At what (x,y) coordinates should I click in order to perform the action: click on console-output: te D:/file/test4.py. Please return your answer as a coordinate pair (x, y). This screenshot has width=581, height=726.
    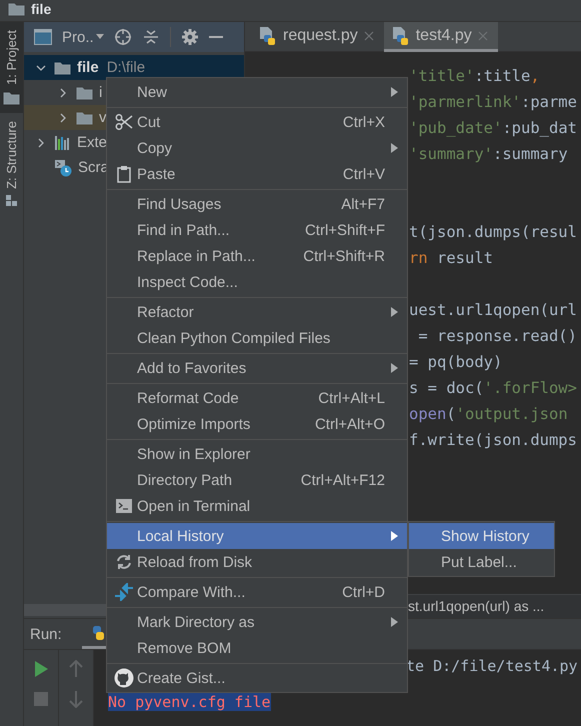
    Looking at the image, I should click on (491, 666).